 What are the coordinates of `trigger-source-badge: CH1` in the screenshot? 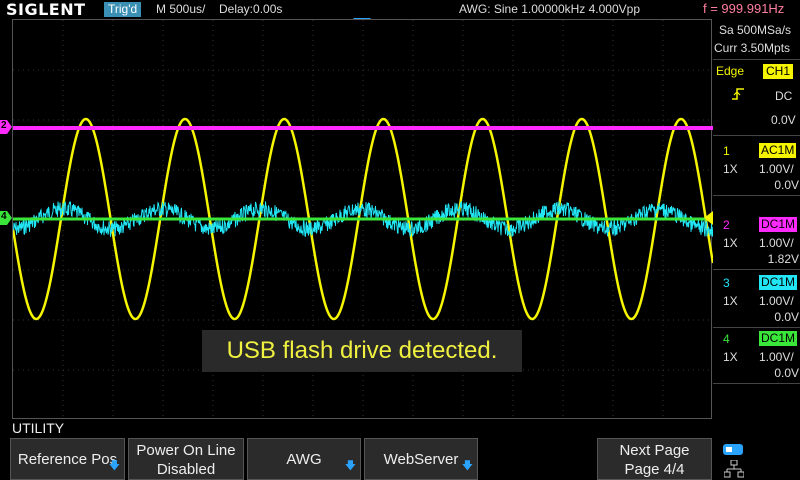 It's located at (778, 71).